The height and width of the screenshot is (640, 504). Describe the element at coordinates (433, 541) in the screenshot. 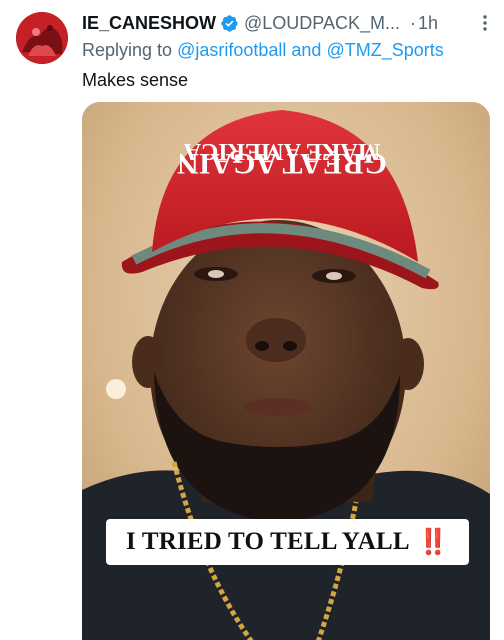

I see `double-exclamation-icon: ‼️` at that location.